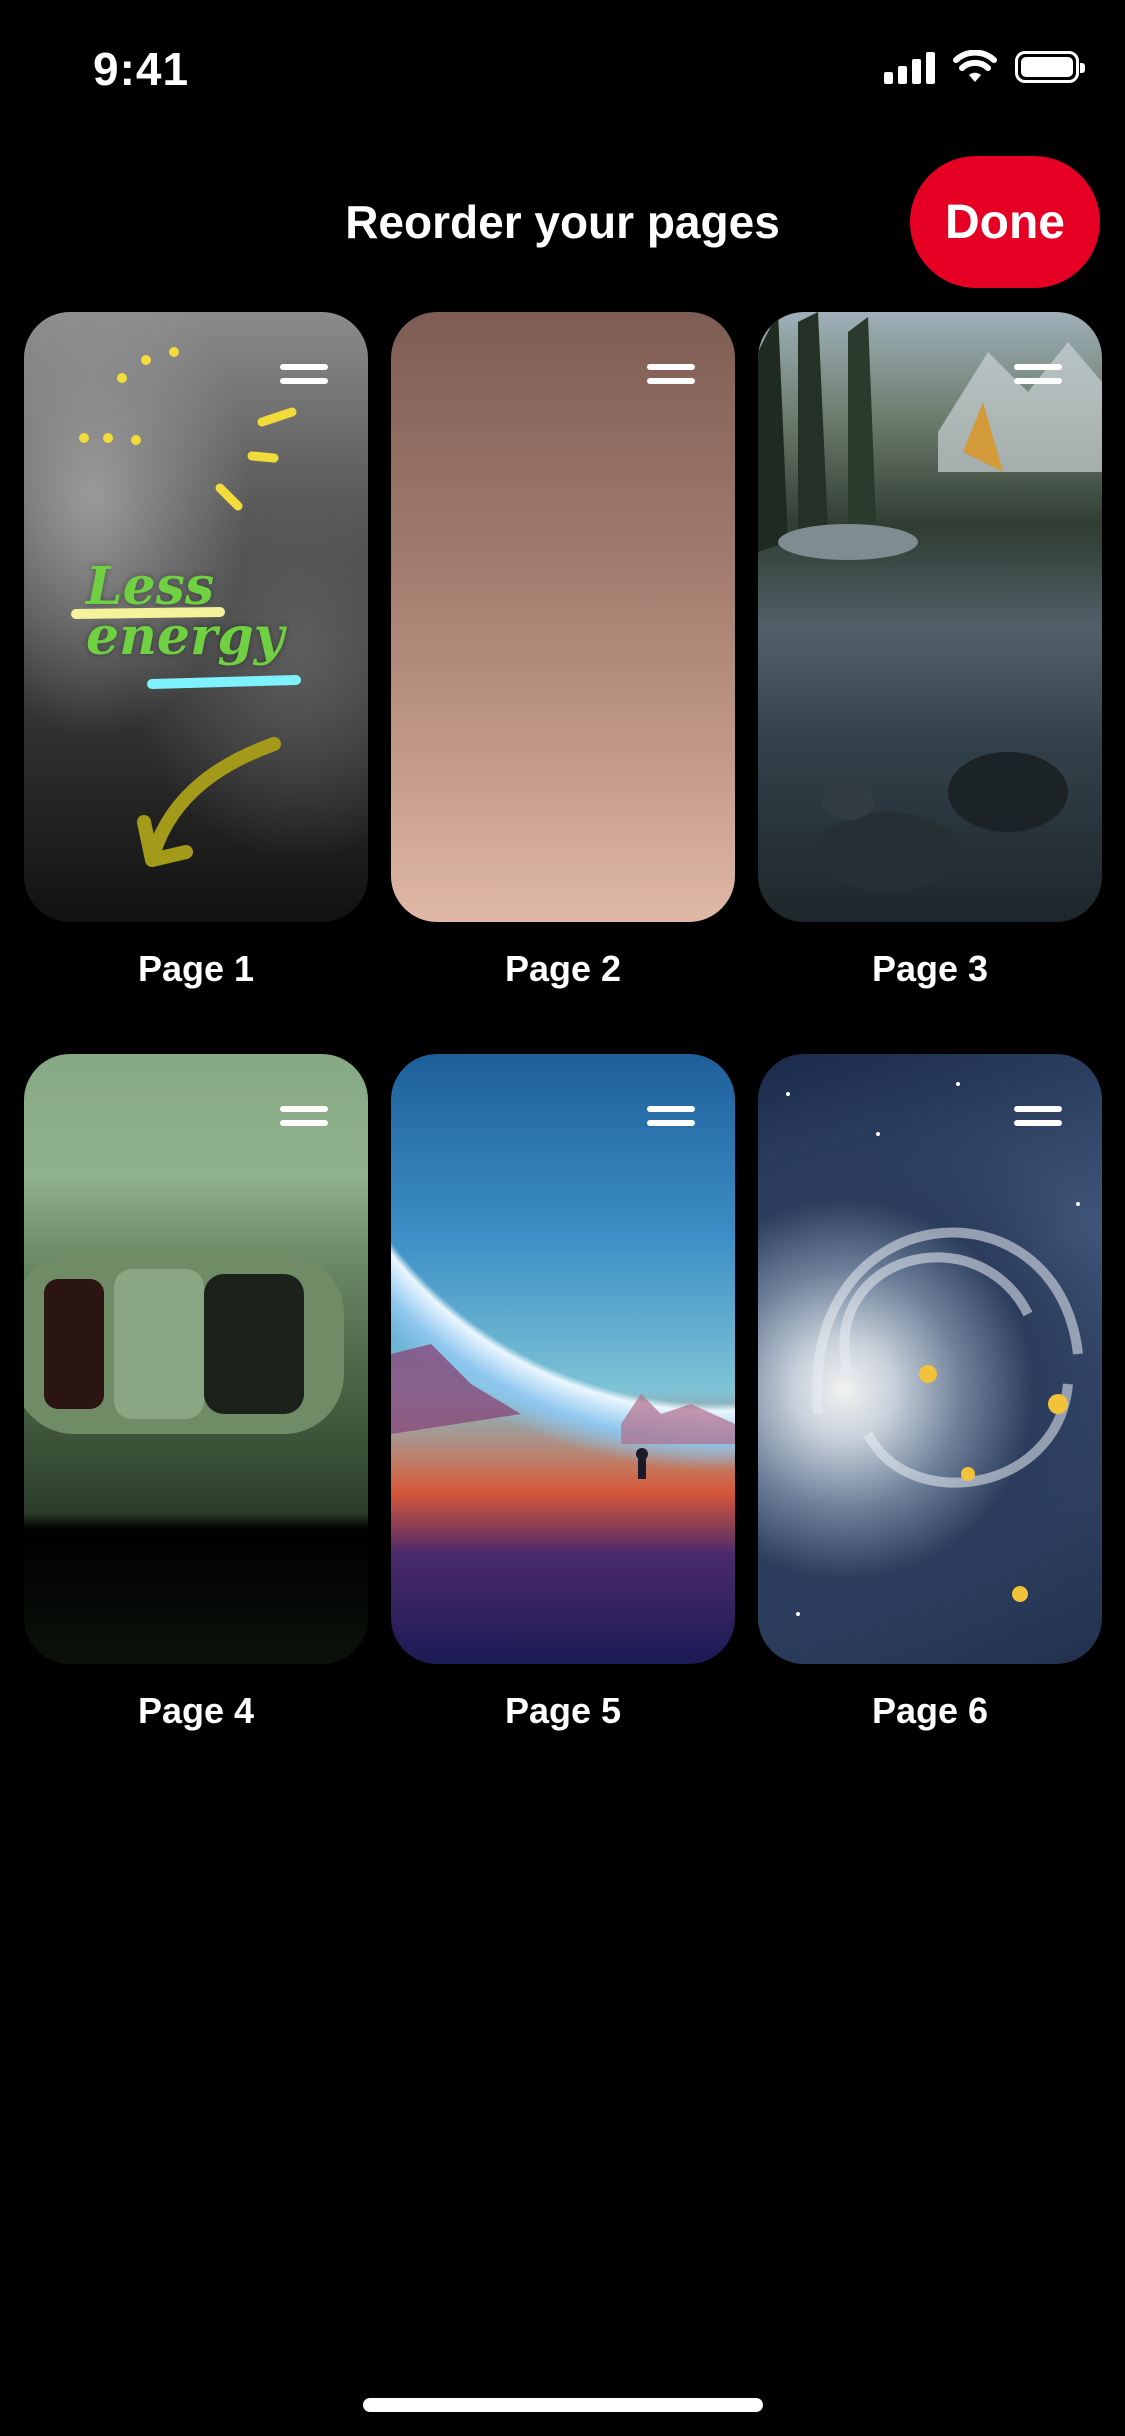 Image resolution: width=1125 pixels, height=2436 pixels. I want to click on home-indicator, so click(563, 2405).